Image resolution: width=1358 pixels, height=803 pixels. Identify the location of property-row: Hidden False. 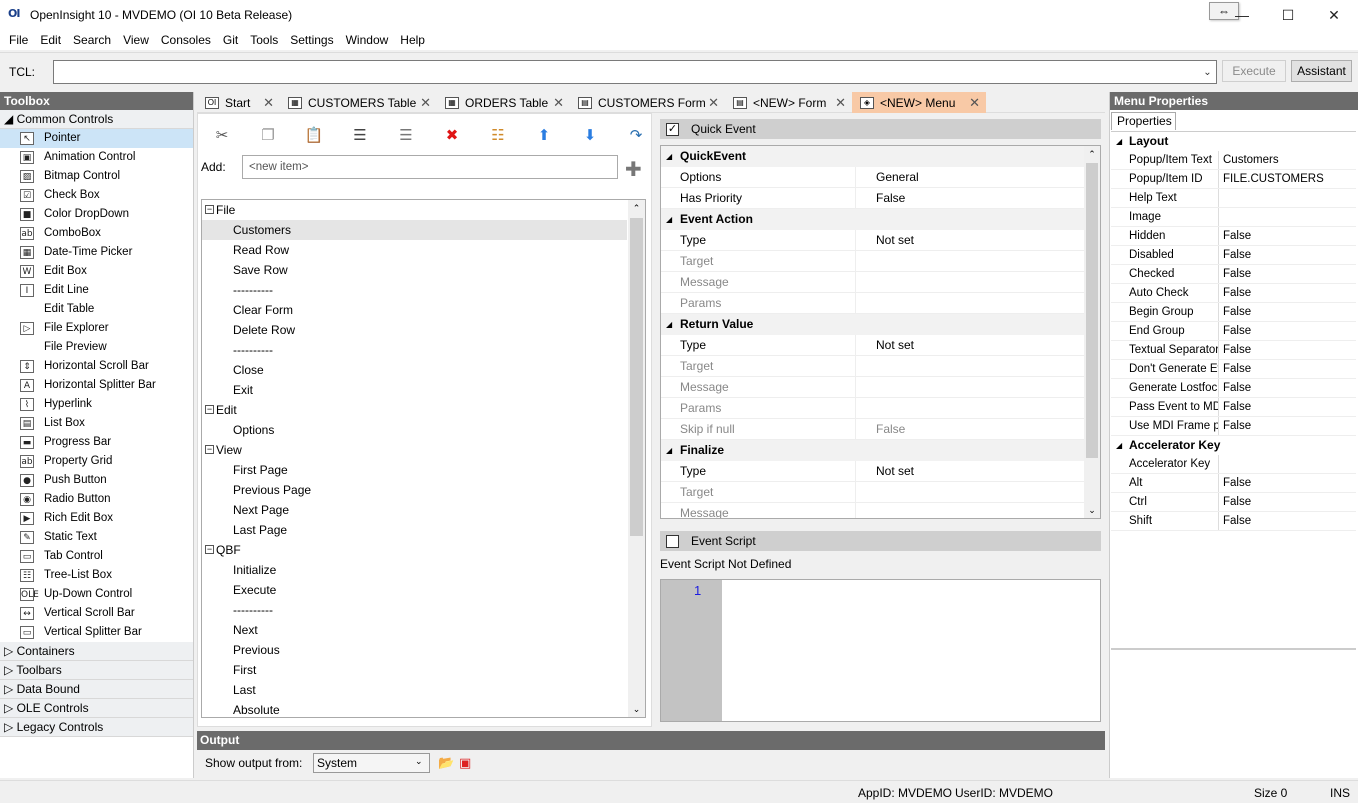
(1233, 236).